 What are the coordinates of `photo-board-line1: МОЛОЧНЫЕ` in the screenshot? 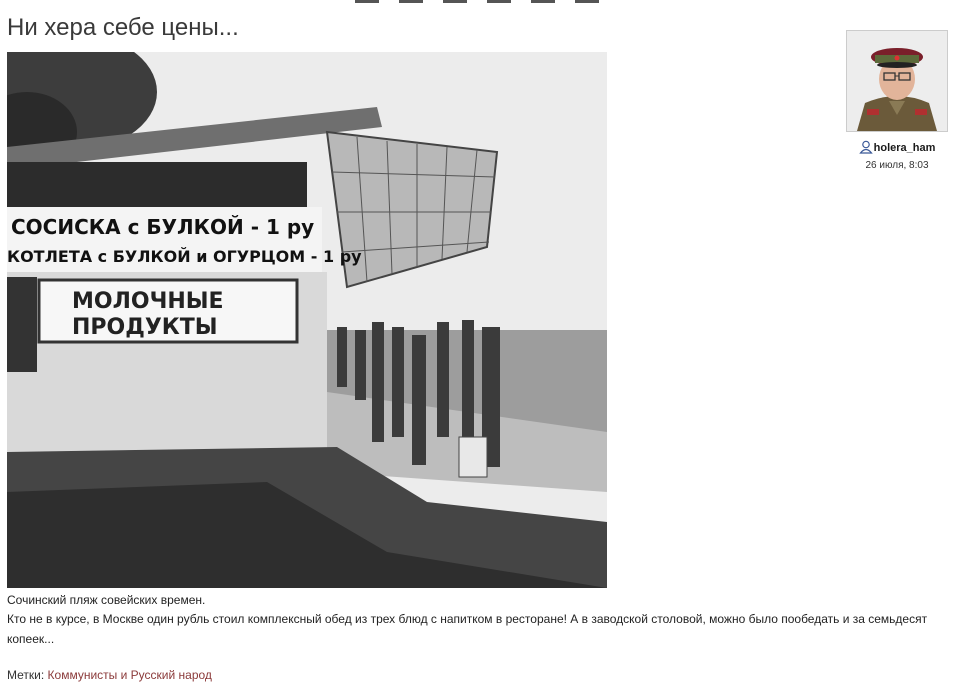 It's located at (148, 301).